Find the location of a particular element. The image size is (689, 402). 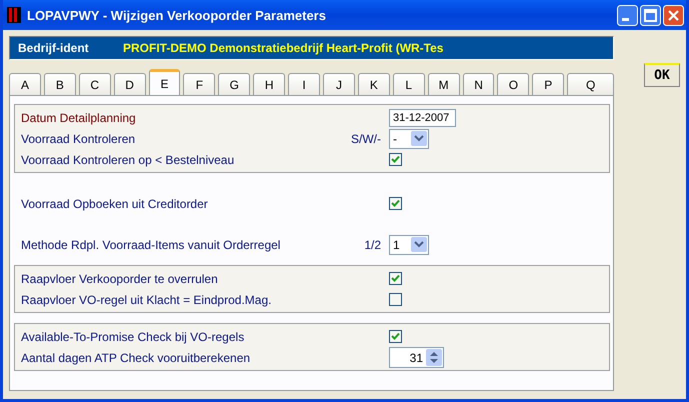

tab: B is located at coordinates (60, 84).